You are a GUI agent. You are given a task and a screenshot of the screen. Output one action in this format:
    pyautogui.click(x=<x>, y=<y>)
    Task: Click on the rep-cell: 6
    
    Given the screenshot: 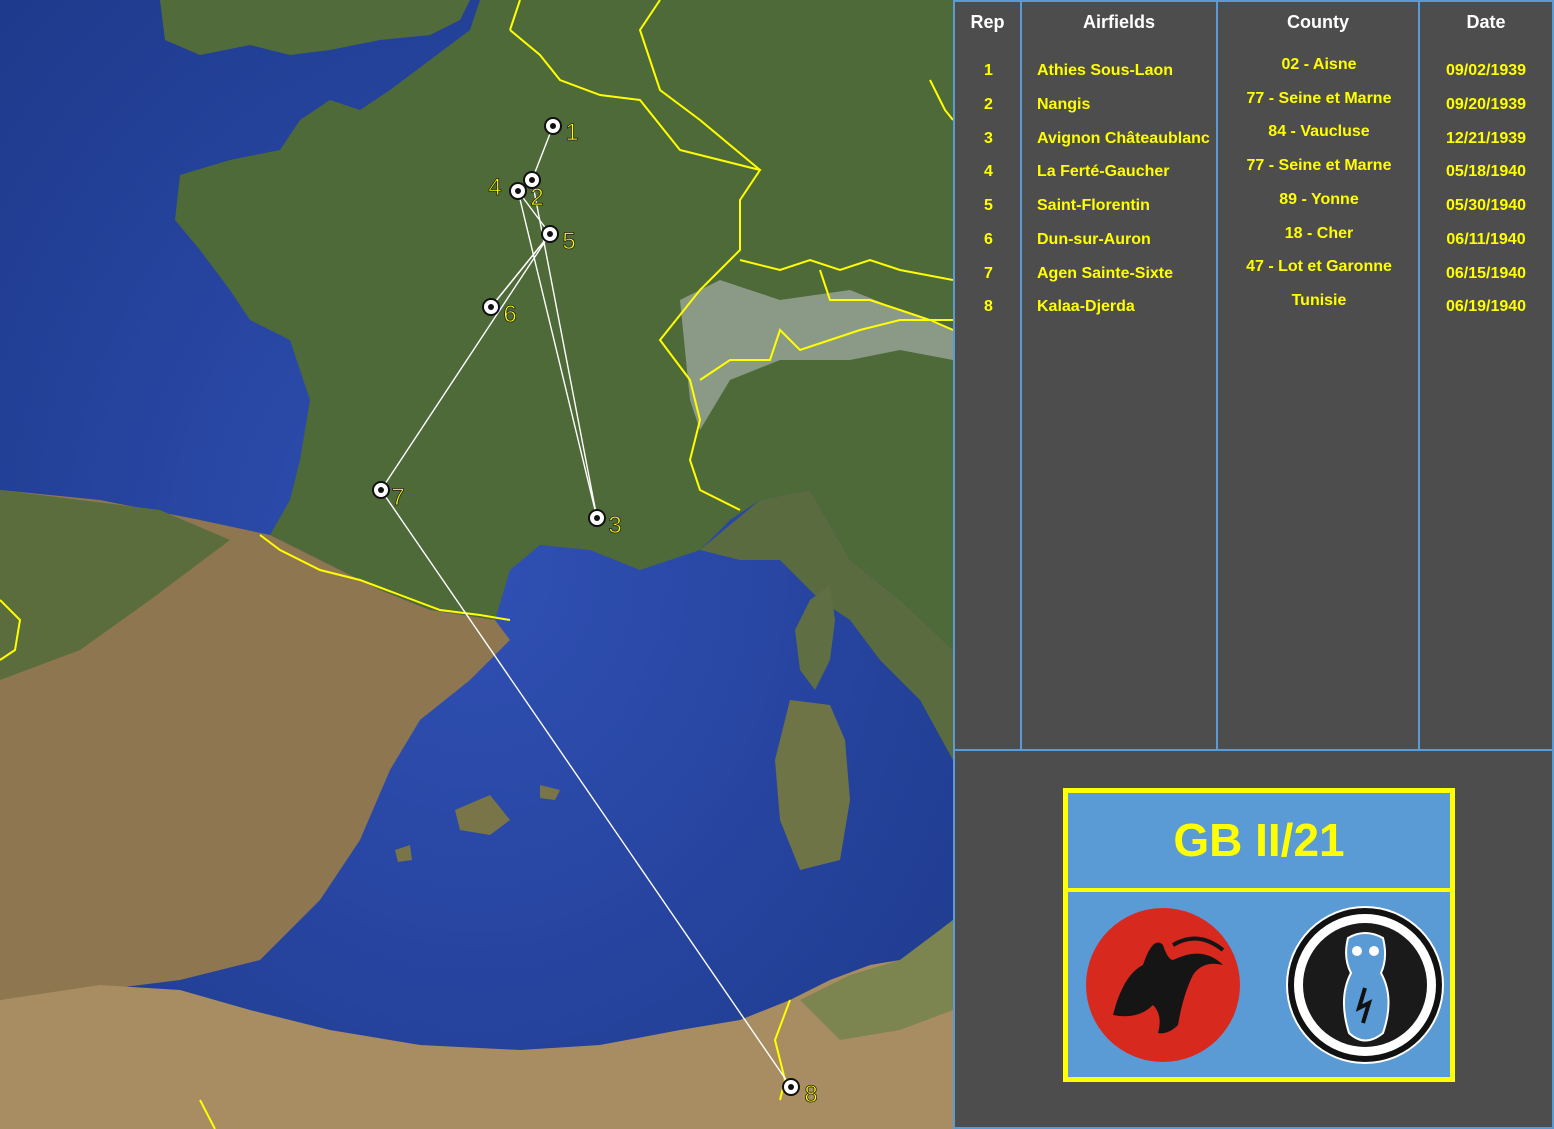 What is the action you would take?
    pyautogui.click(x=988, y=239)
    